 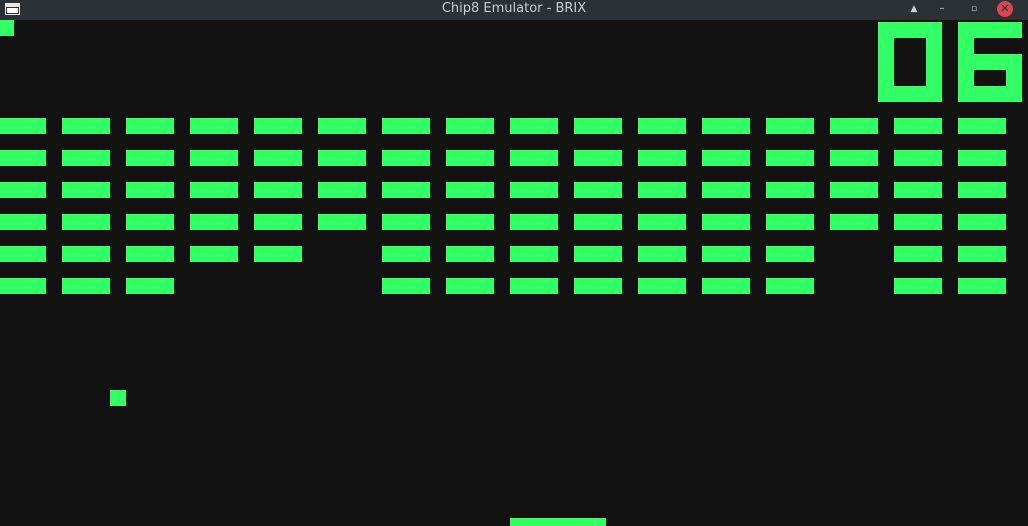 I want to click on close-button: ✕, so click(x=1005, y=9).